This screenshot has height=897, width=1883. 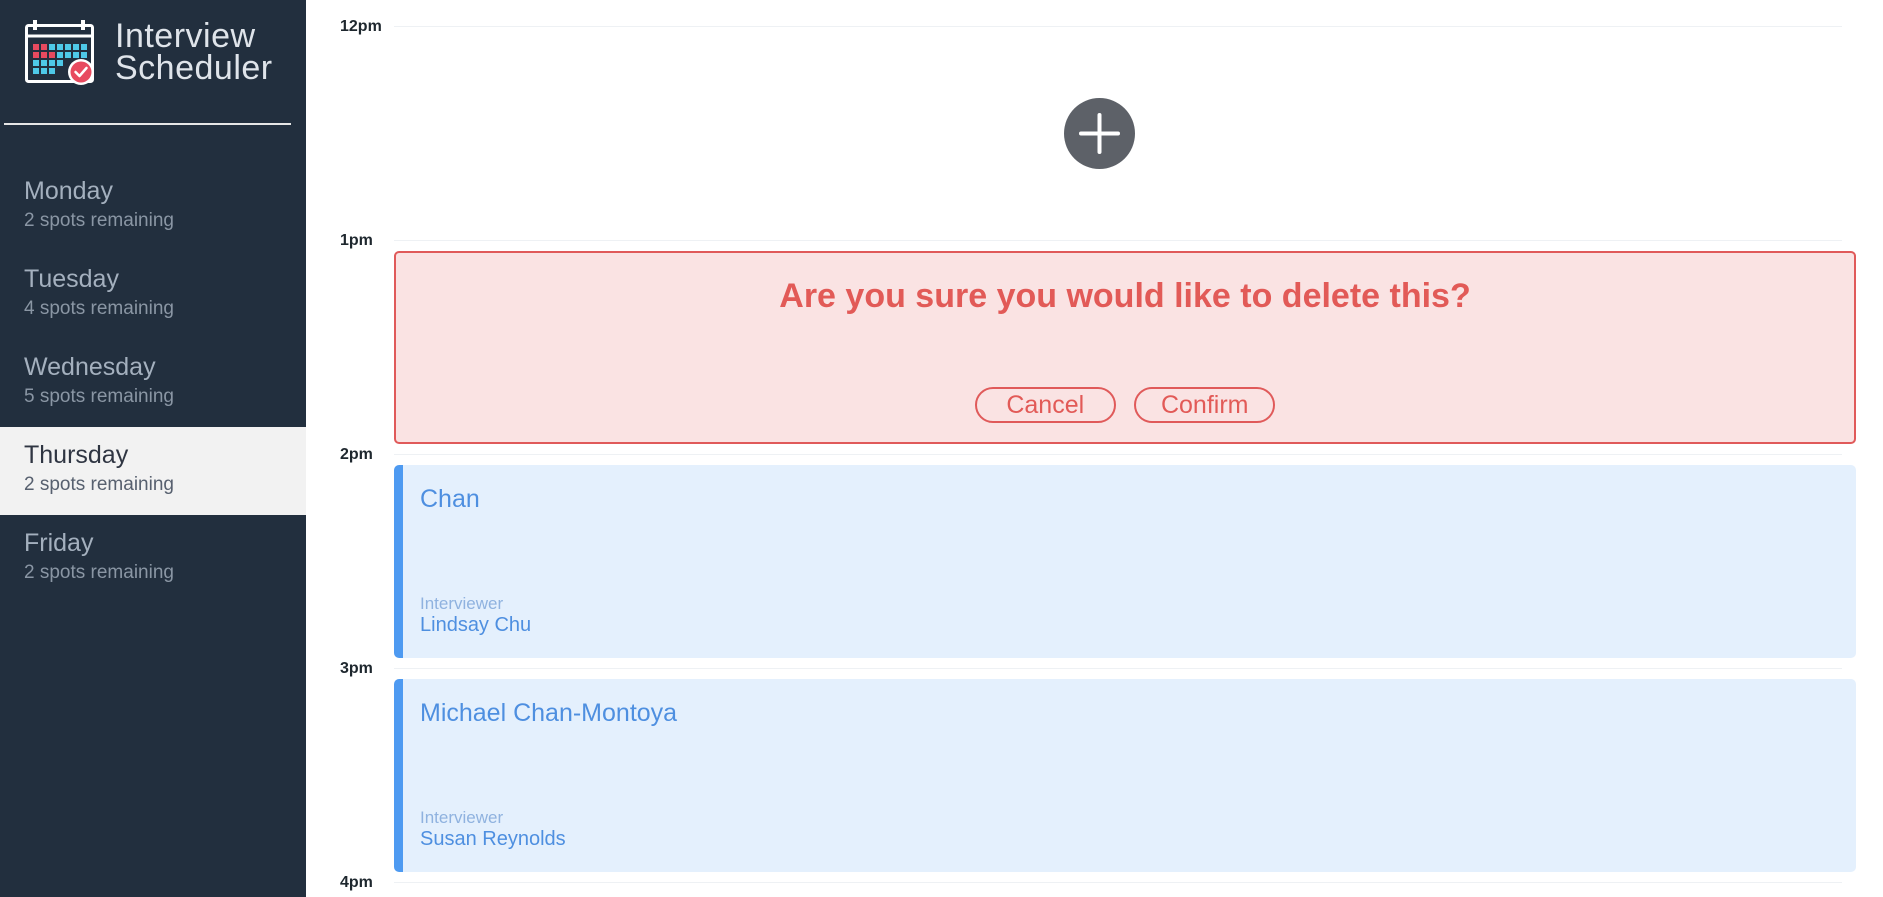 I want to click on app-title-line1: Interview, so click(x=185, y=36).